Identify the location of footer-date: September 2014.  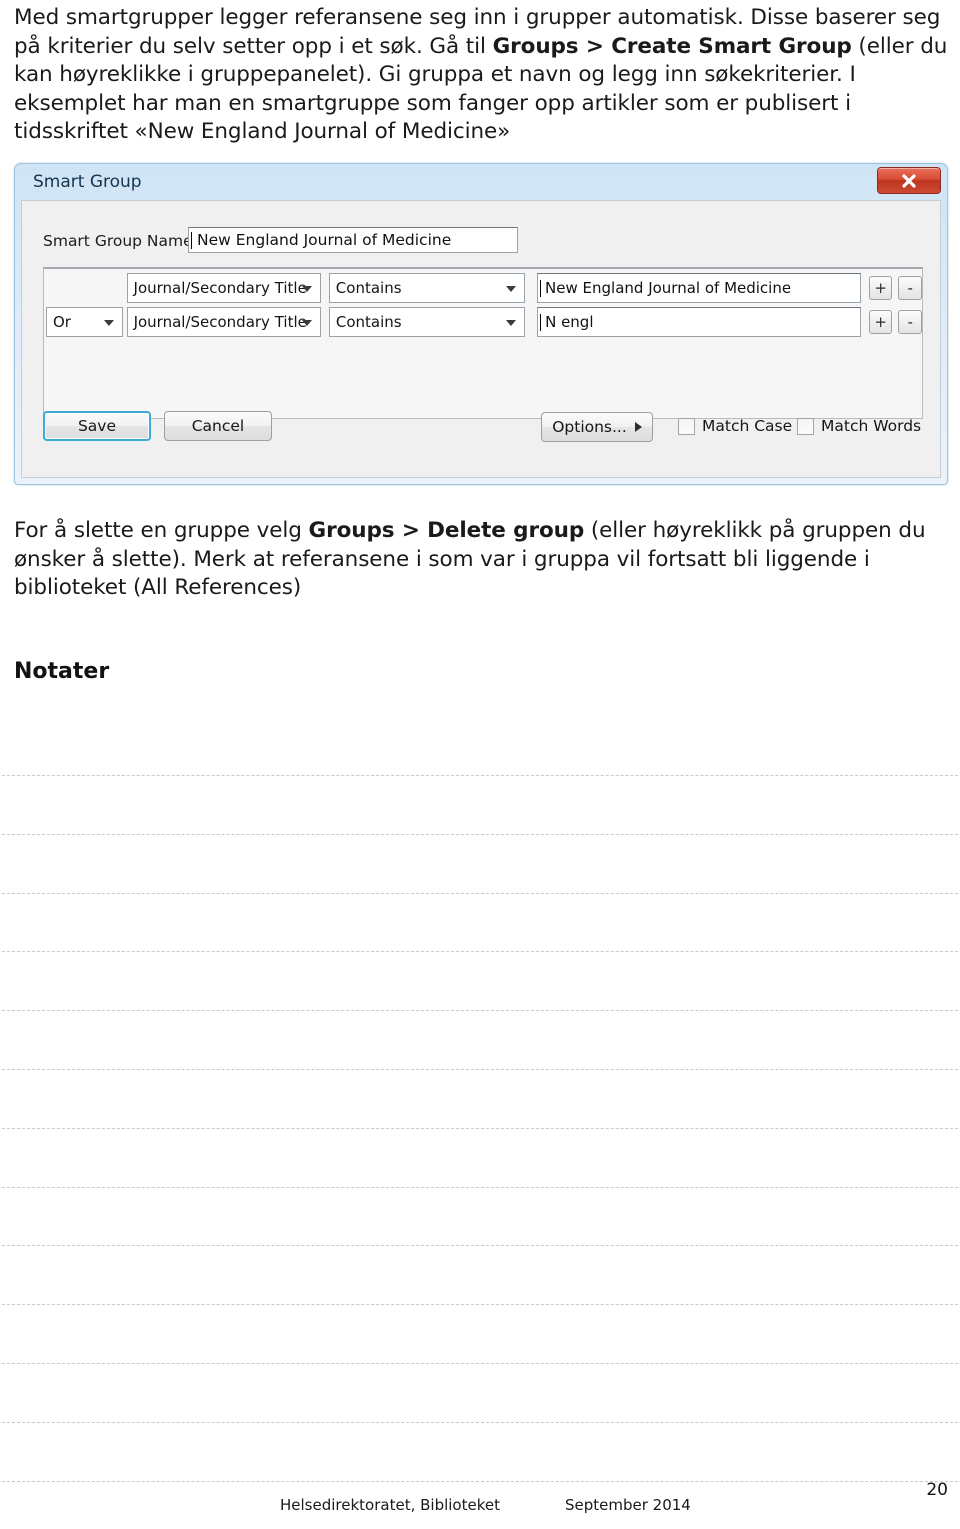
(628, 1505).